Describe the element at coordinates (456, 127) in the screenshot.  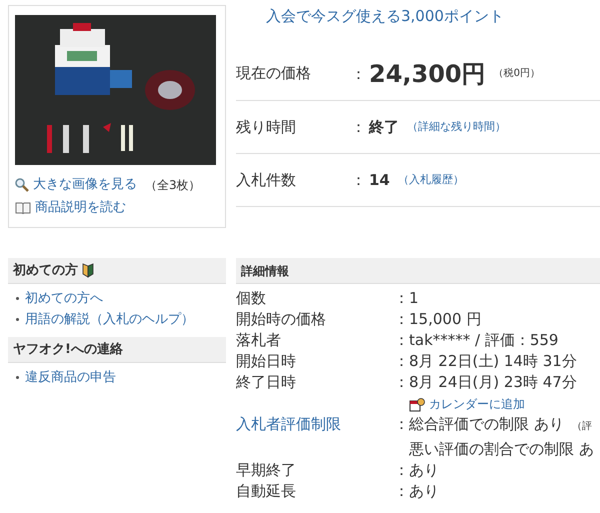
I see `detail-link: （詳細な残り時間）` at that location.